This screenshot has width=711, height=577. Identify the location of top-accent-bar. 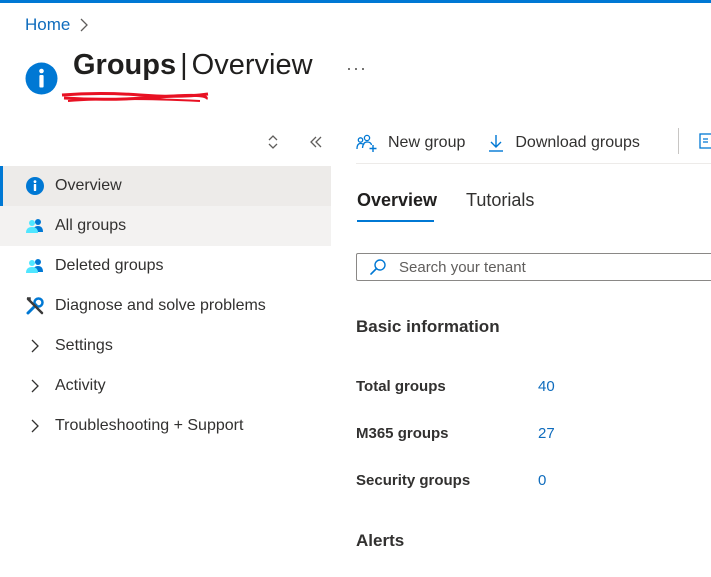
(355, 1).